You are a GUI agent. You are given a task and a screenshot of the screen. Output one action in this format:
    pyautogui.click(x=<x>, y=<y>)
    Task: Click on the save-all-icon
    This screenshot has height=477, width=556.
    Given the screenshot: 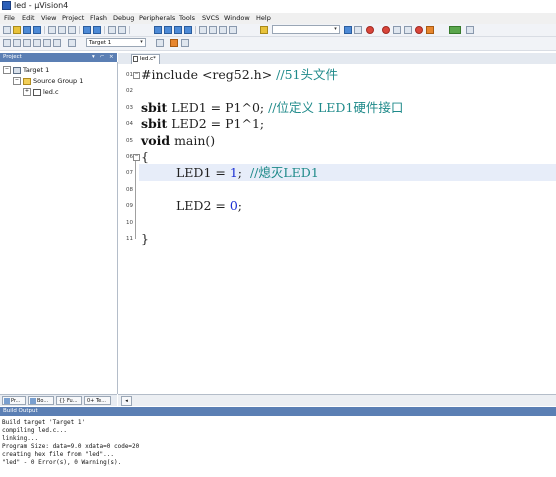 What is the action you would take?
    pyautogui.click(x=37, y=30)
    